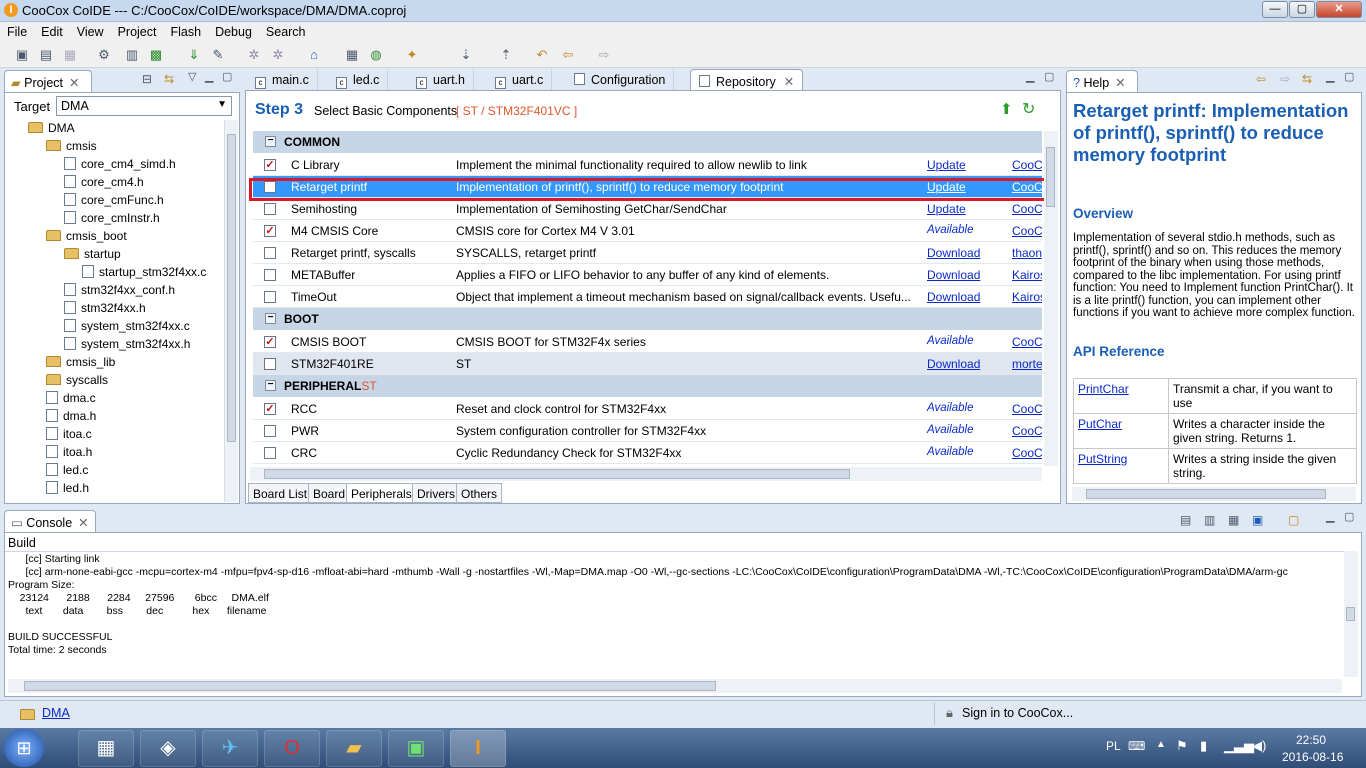  What do you see at coordinates (1206, 494) in the screenshot?
I see `help-hscroll-thumb` at bounding box center [1206, 494].